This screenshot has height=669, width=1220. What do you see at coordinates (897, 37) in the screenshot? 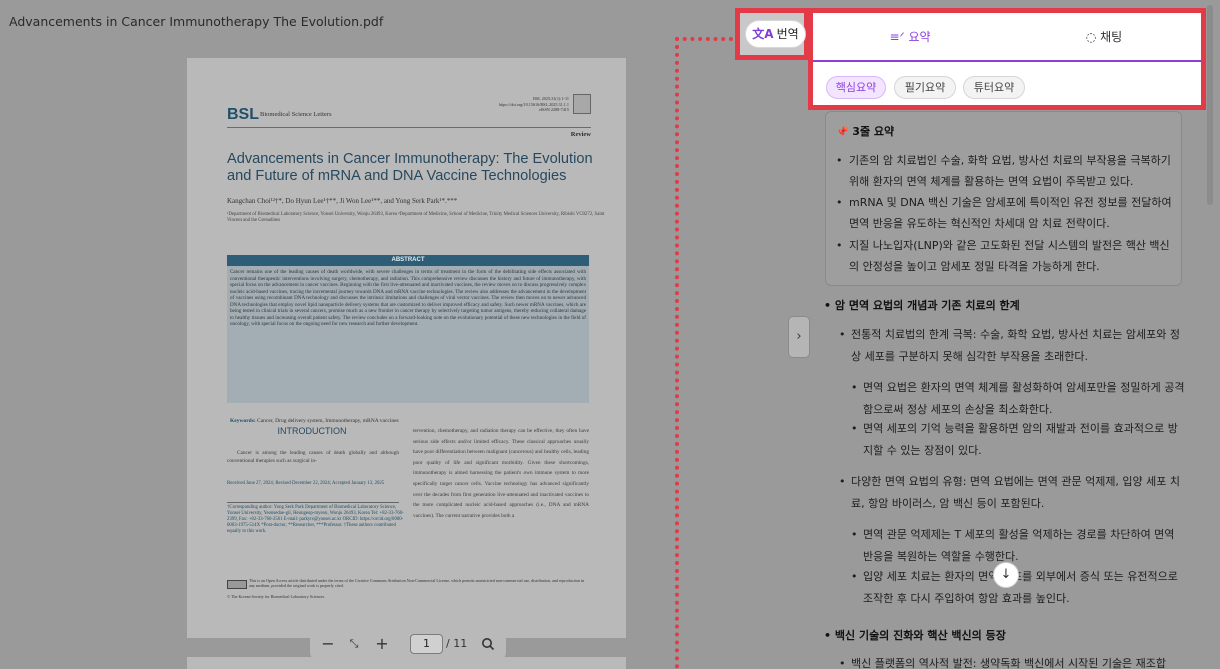
I see `summary-tab-icon: ≡ᐟ` at bounding box center [897, 37].